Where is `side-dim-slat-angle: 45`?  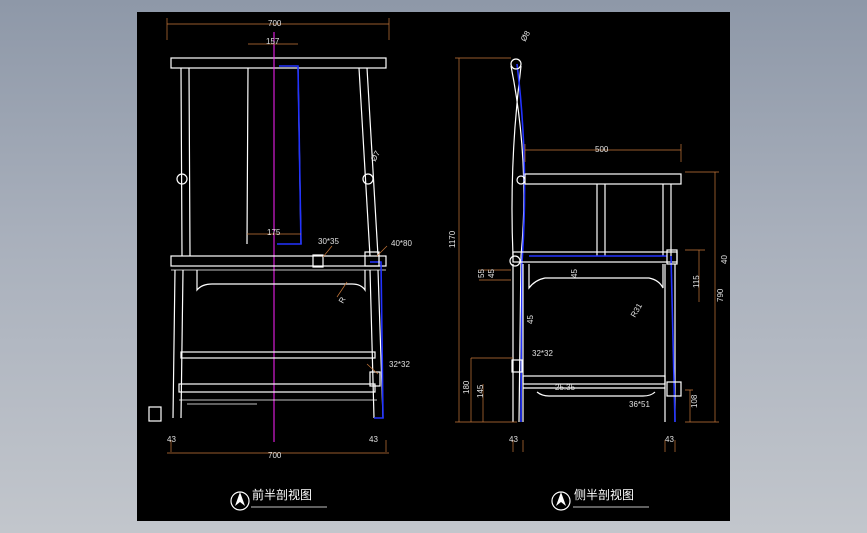
side-dim-slat-angle: 45 is located at coordinates (574, 273).